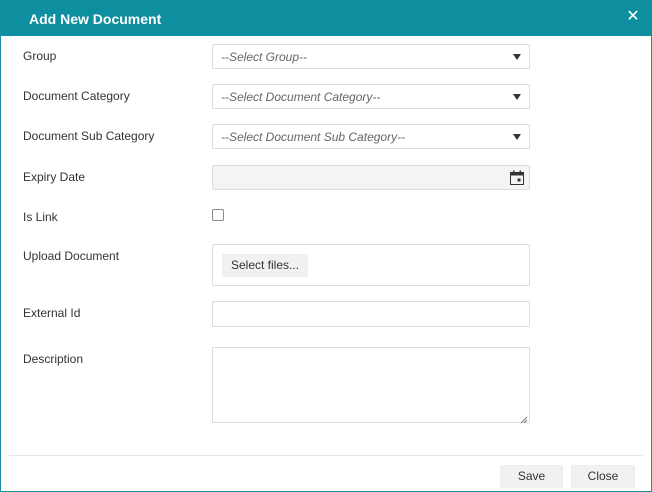 The width and height of the screenshot is (652, 492). I want to click on document-category-select: --Select Document Category--, so click(371, 96).